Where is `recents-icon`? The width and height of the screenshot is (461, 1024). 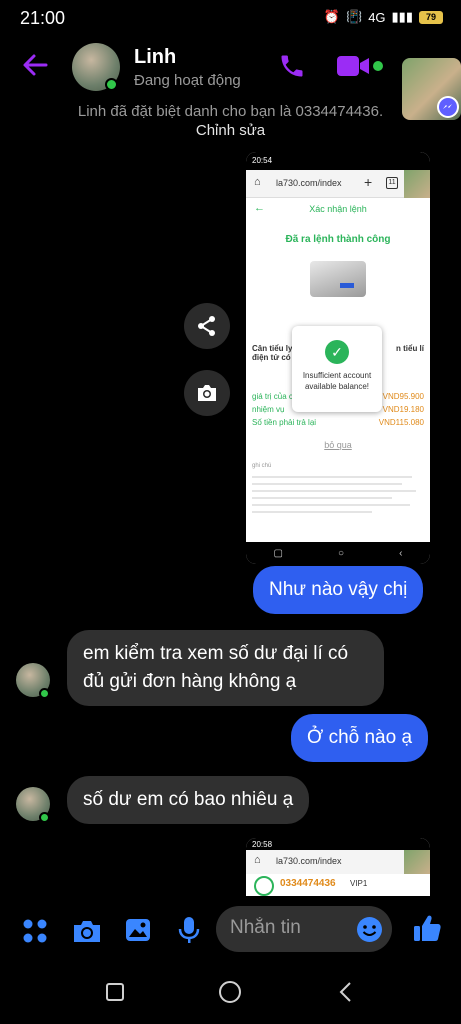 recents-icon is located at coordinates (115, 992).